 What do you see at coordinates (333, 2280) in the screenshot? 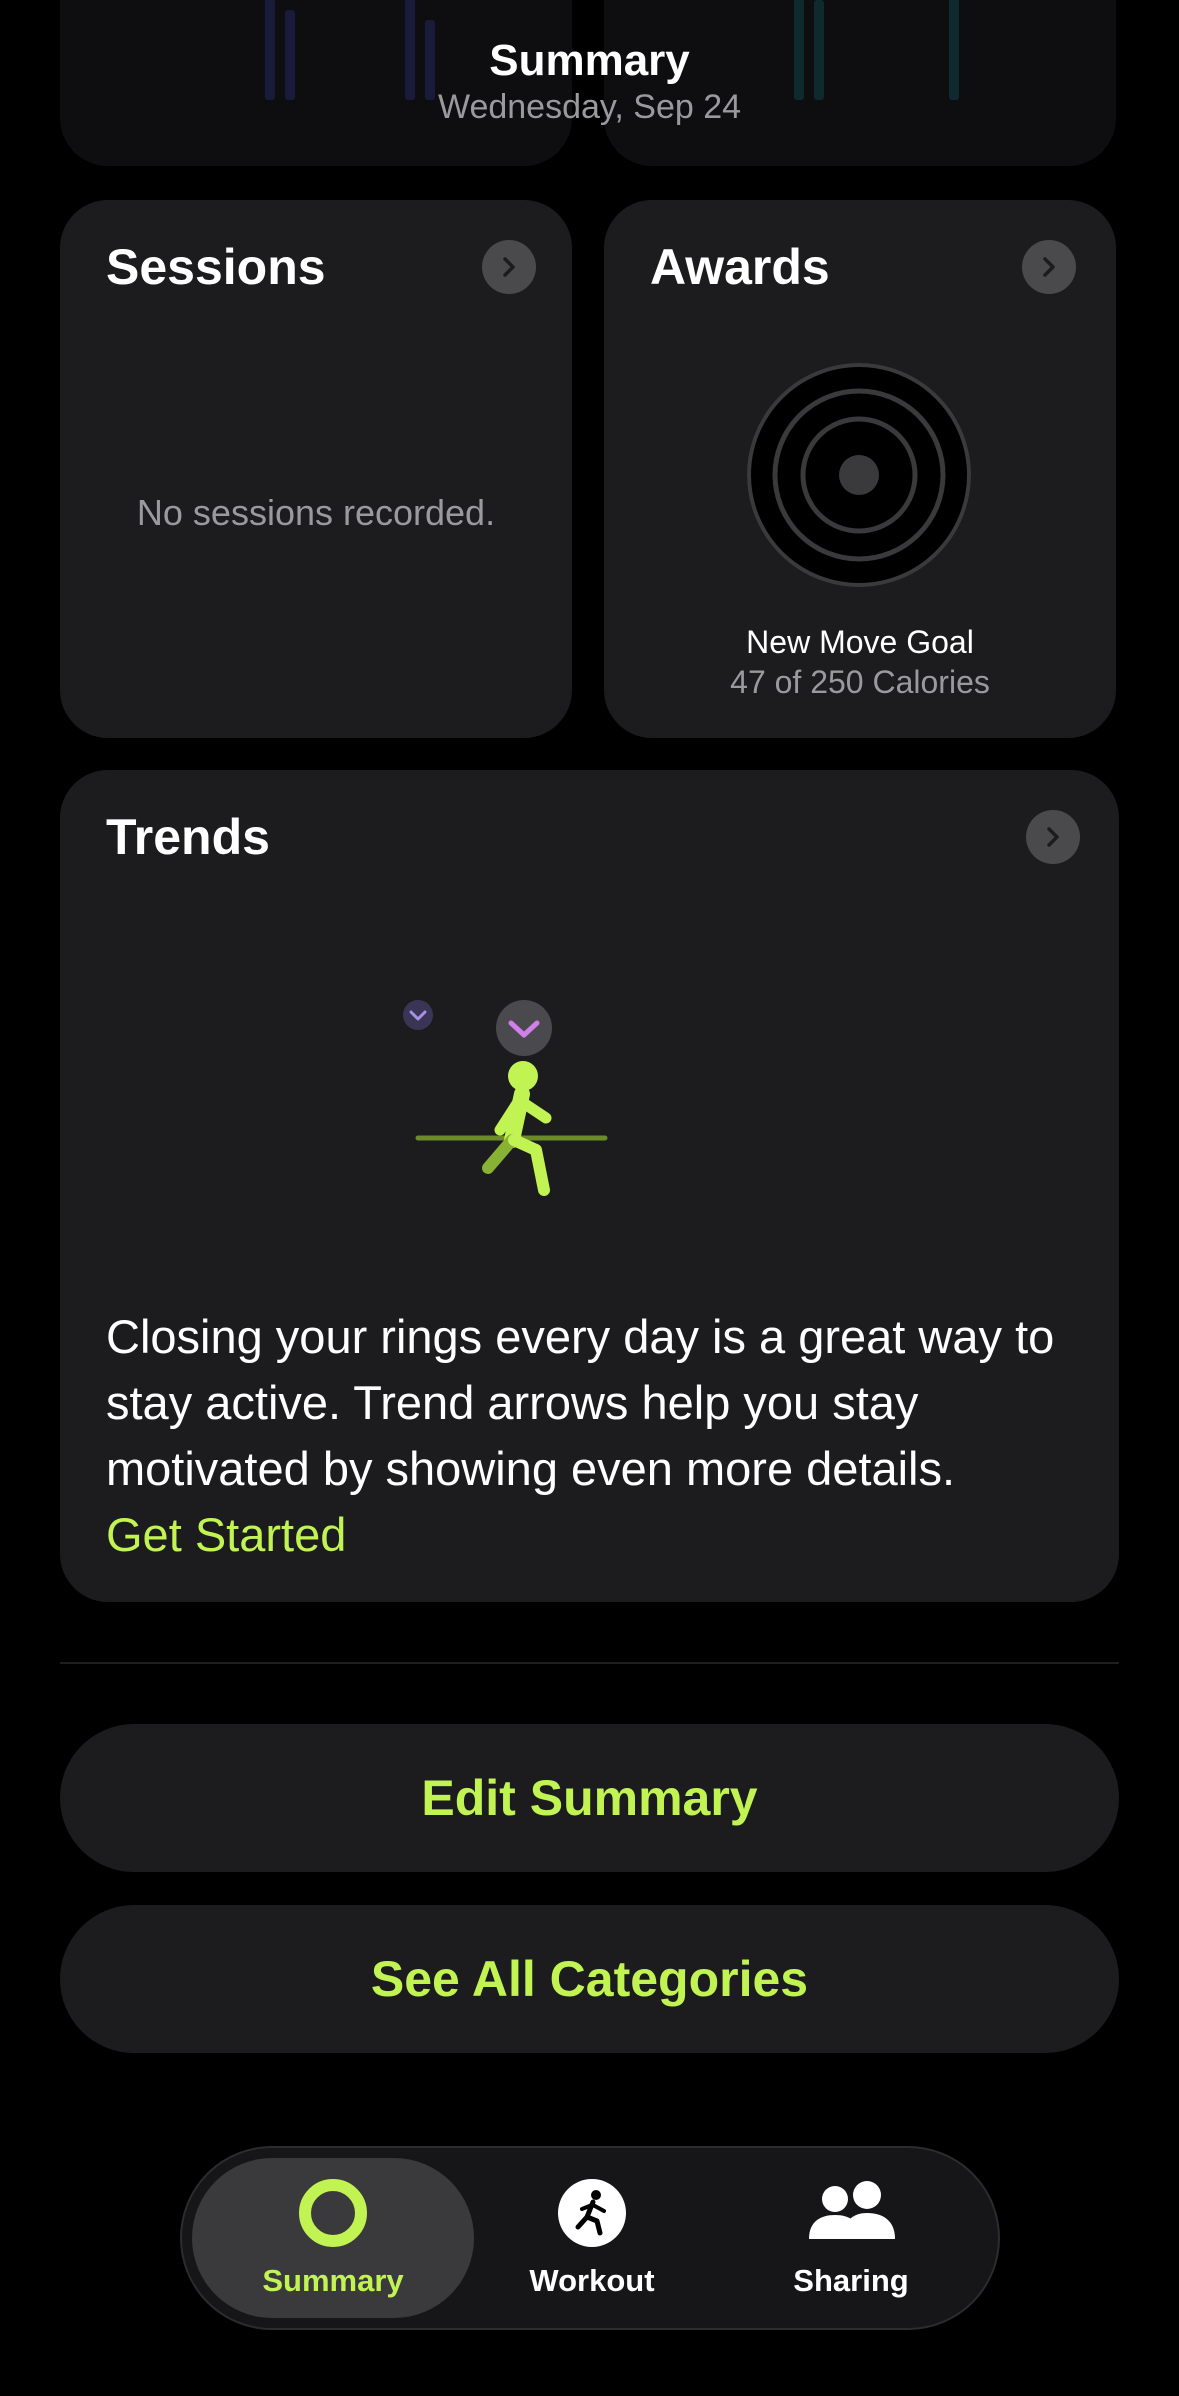
I see `tab-summary-label: Summary` at bounding box center [333, 2280].